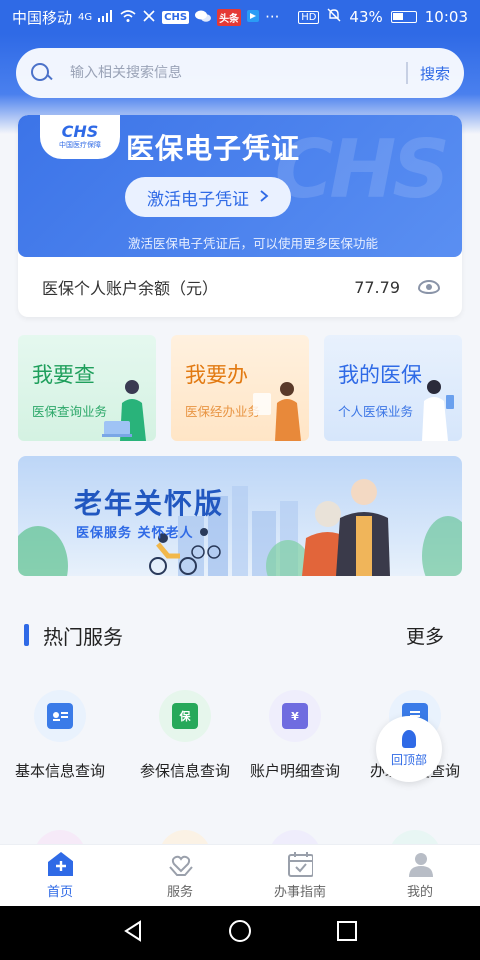  I want to click on service-icon-wrap, so click(60, 716).